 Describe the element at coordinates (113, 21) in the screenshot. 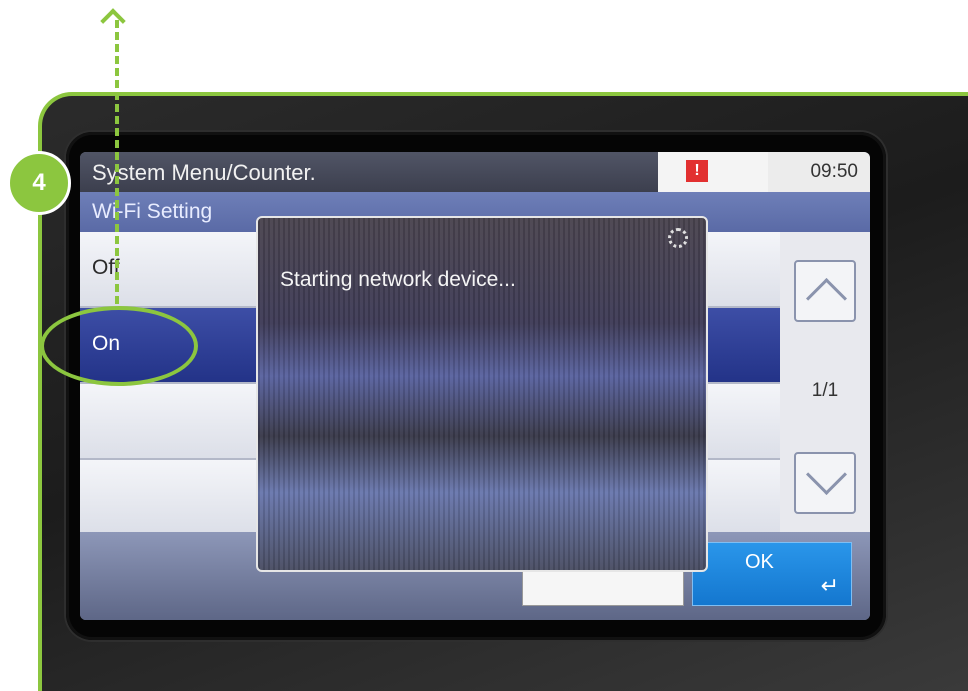

I see `callout-arrow-icon` at that location.